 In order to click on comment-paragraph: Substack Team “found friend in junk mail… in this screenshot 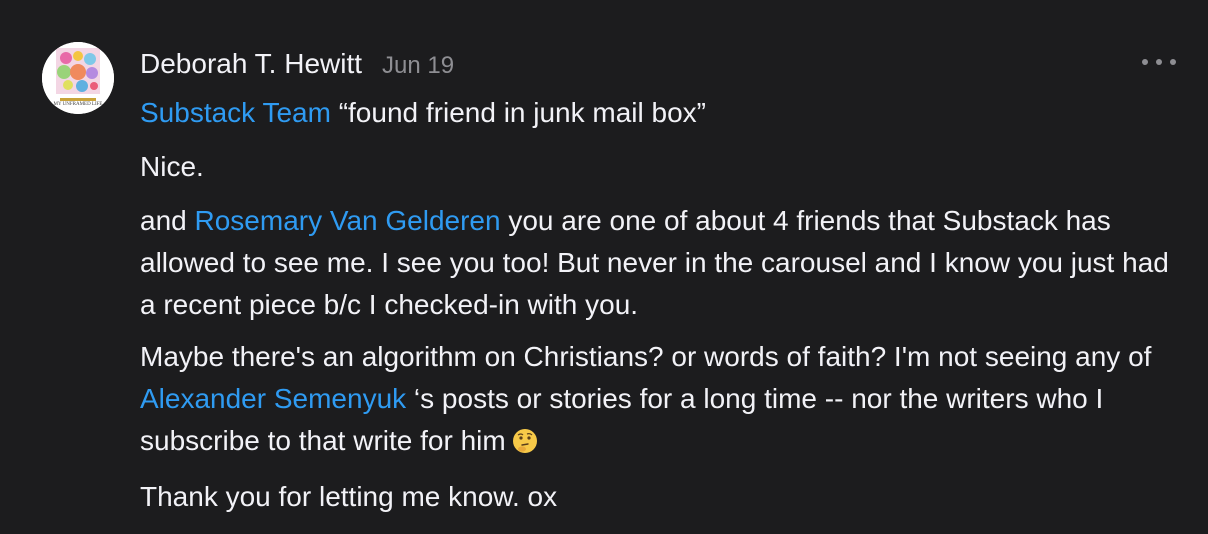, I will do `click(660, 113)`.